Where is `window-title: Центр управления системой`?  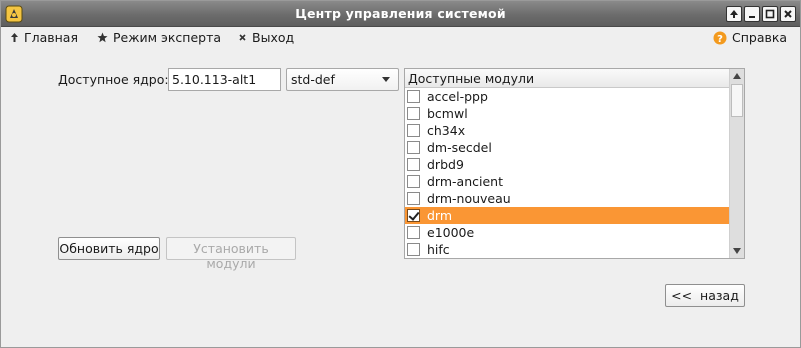
window-title: Центр управления системой is located at coordinates (400, 13).